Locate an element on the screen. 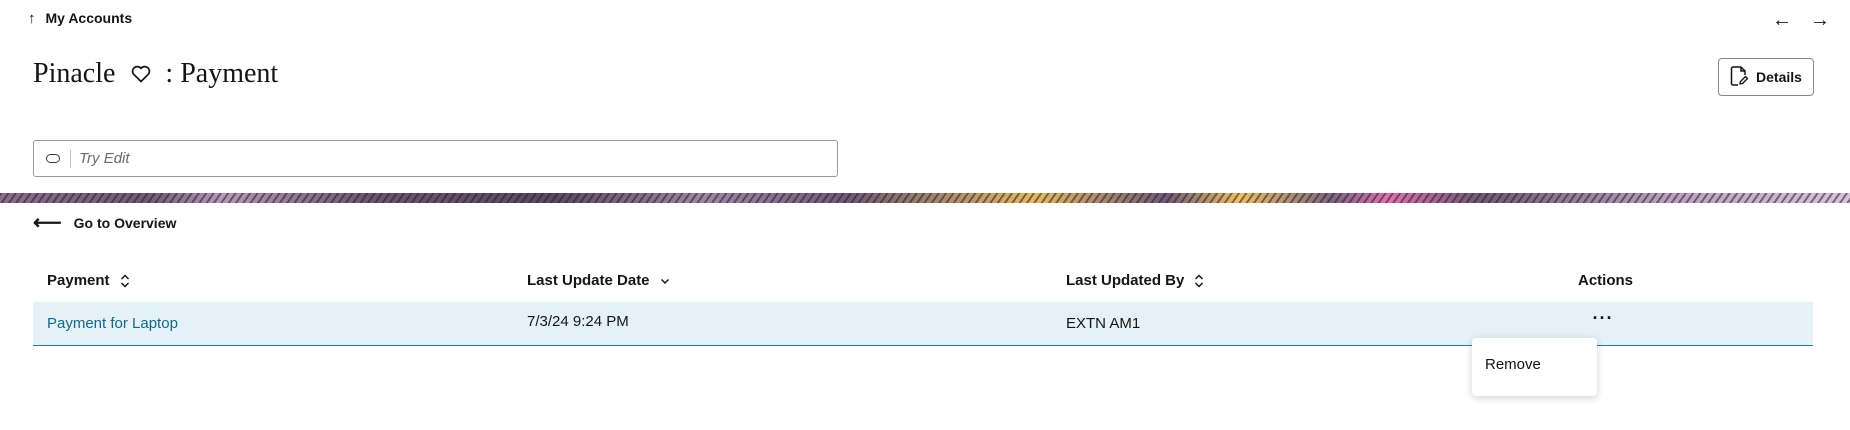 The width and height of the screenshot is (1850, 430). search-bar is located at coordinates (435, 158).